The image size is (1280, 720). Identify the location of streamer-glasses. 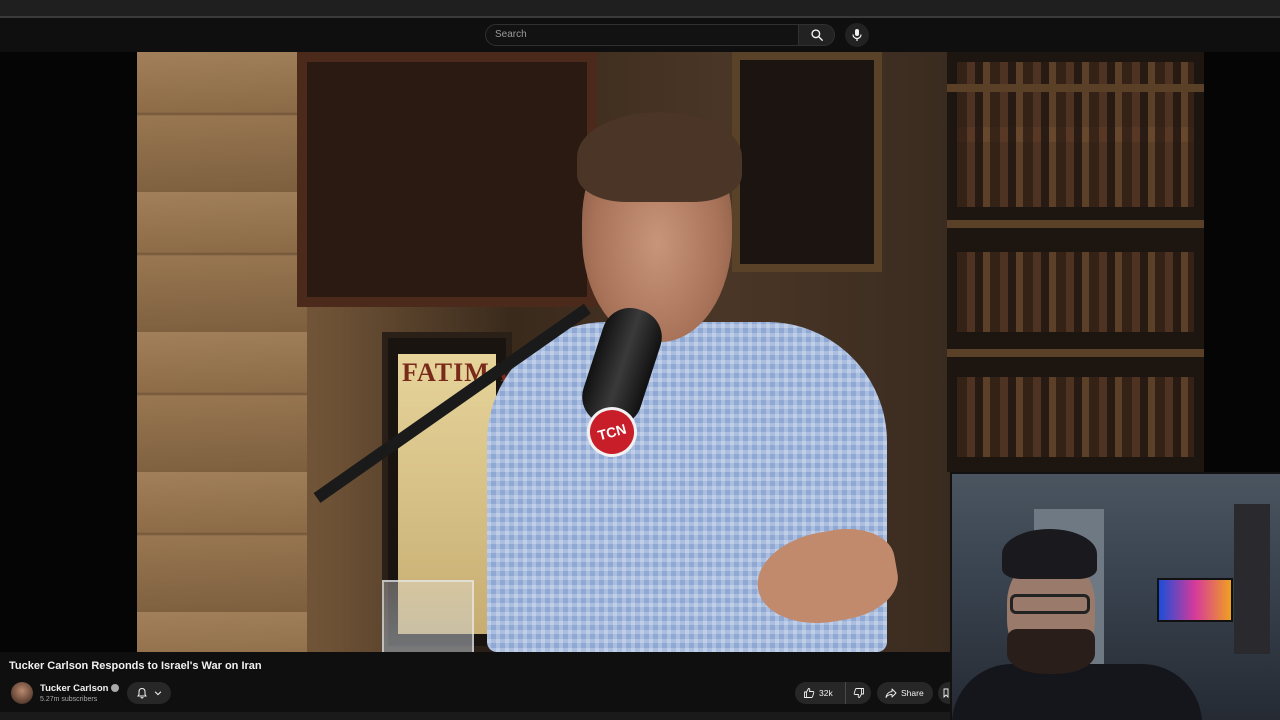
(1050, 604).